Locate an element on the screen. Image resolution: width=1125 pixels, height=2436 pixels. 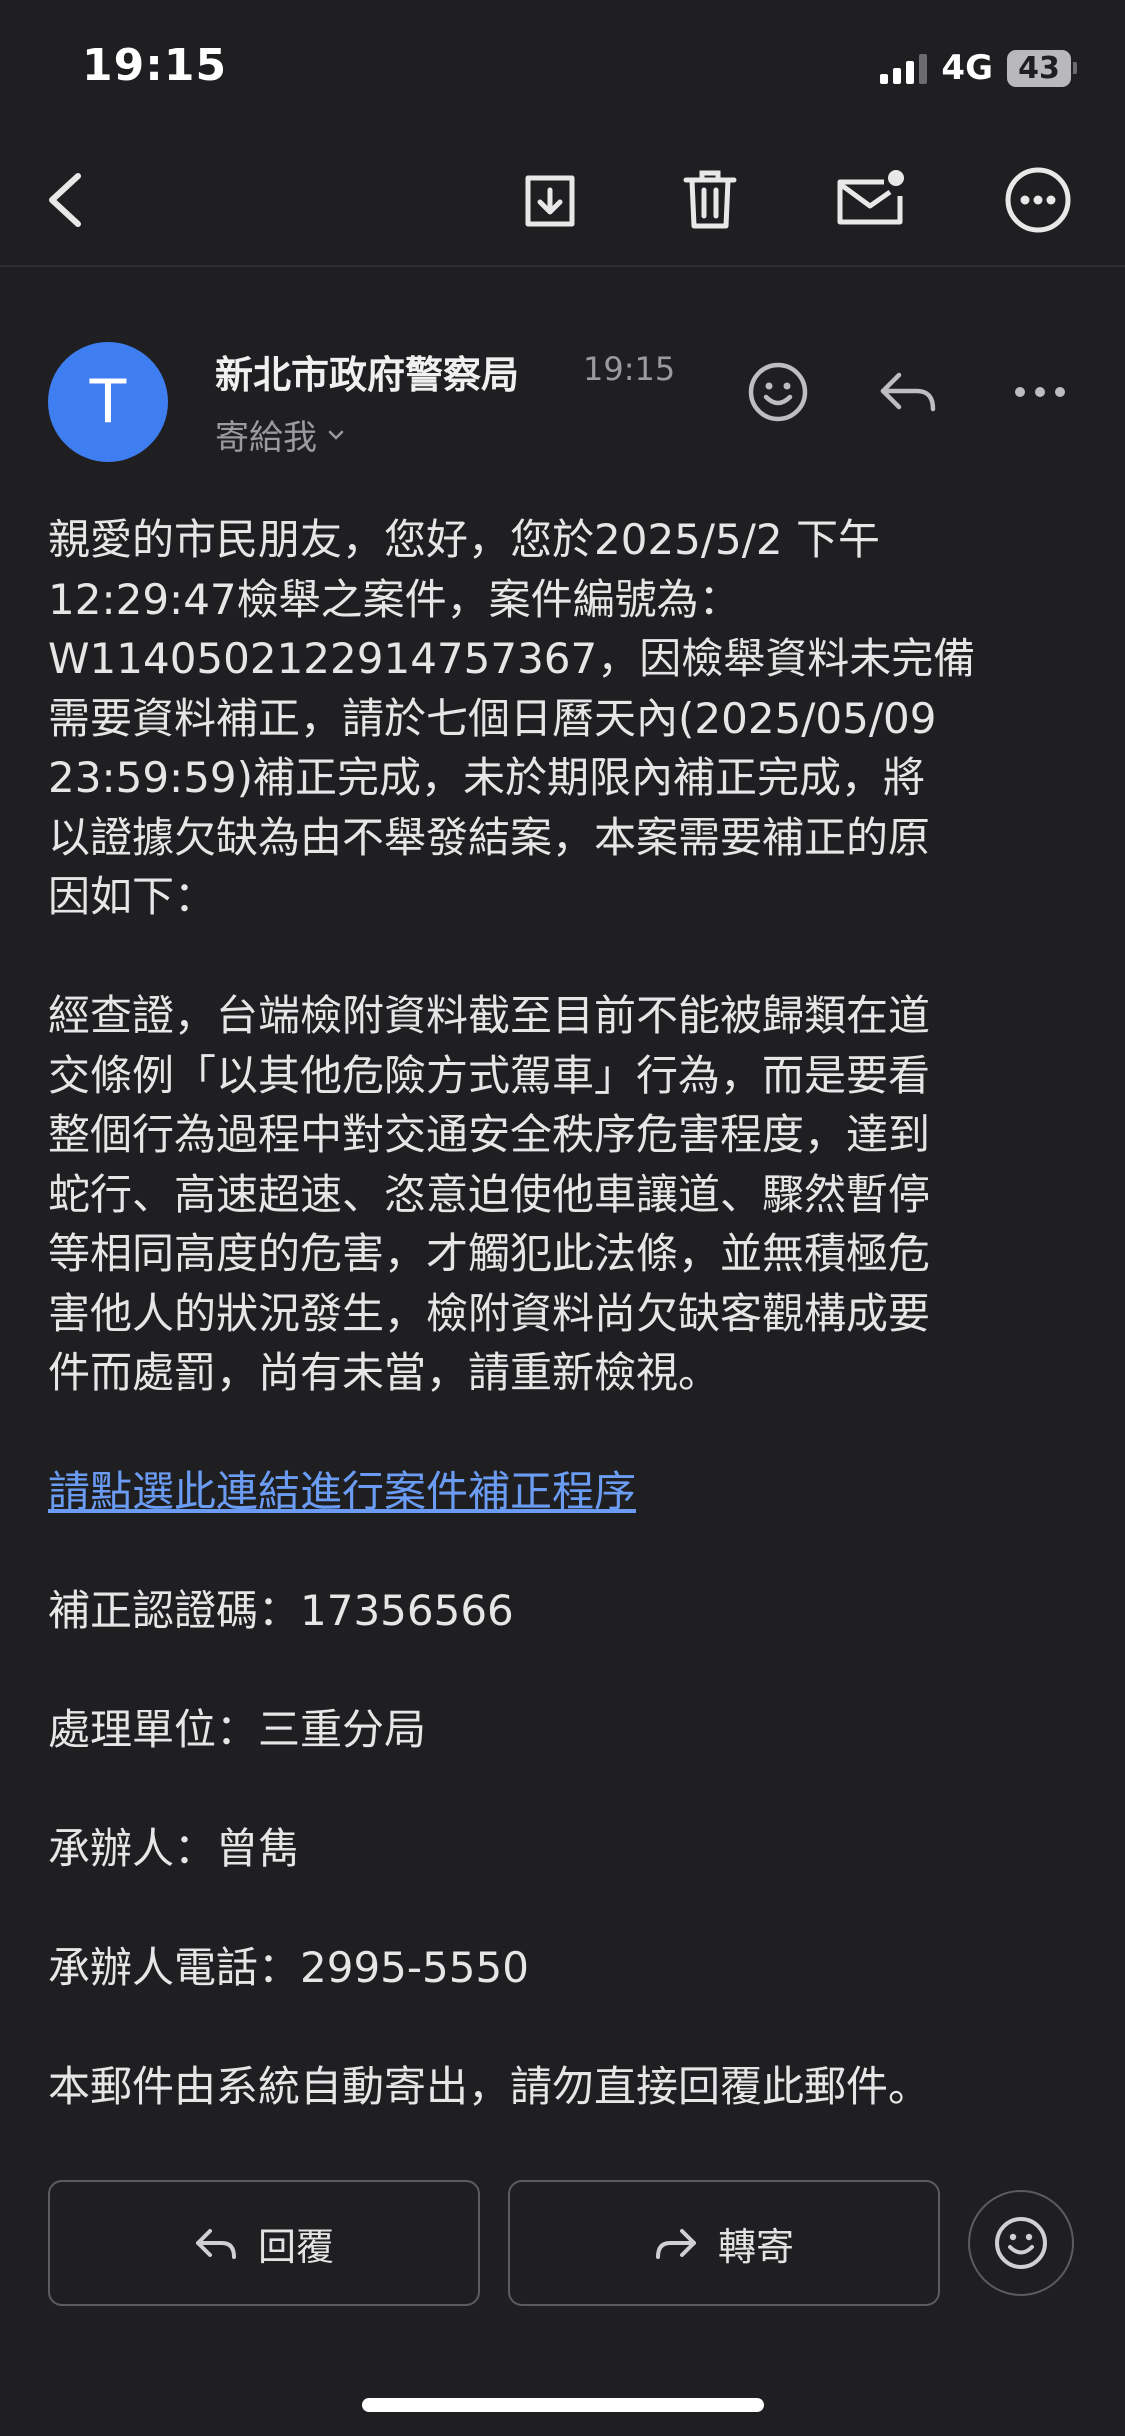
verify-code: 補正認證碼：17356566 is located at coordinates (281, 1610).